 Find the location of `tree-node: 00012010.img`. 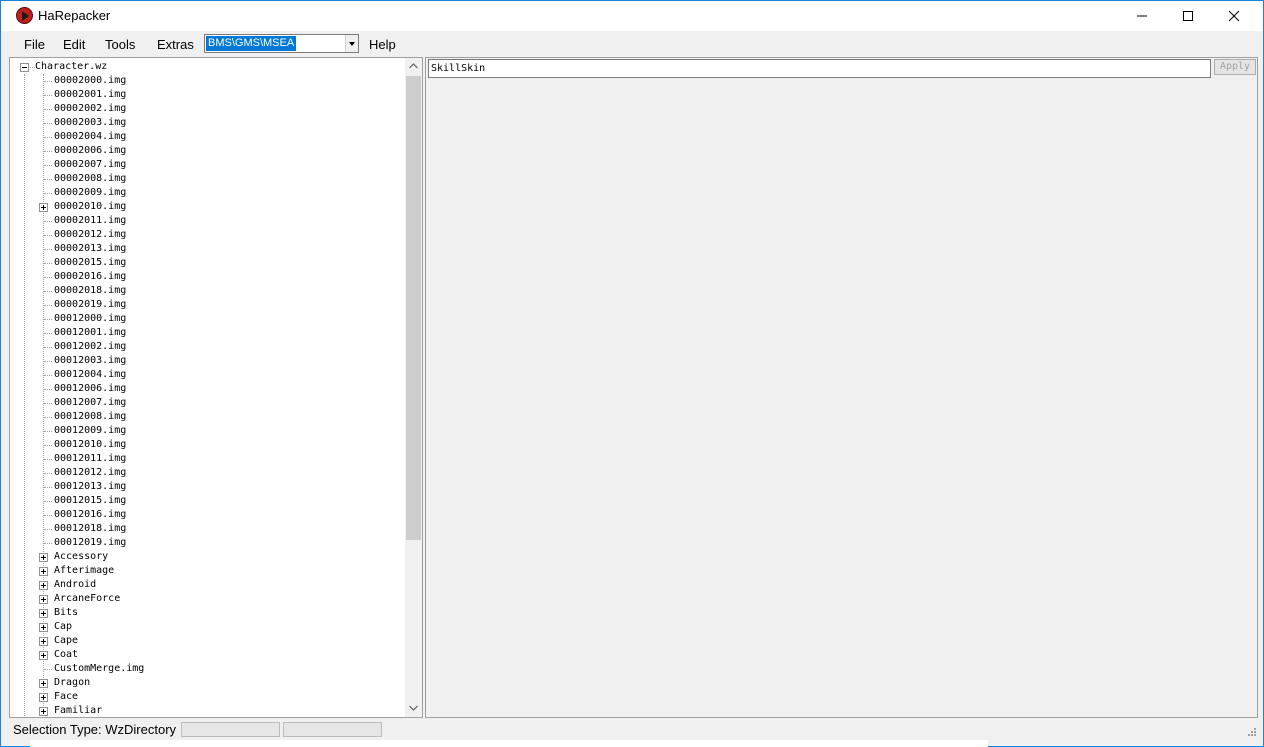

tree-node: 00012010.img is located at coordinates (208, 445).